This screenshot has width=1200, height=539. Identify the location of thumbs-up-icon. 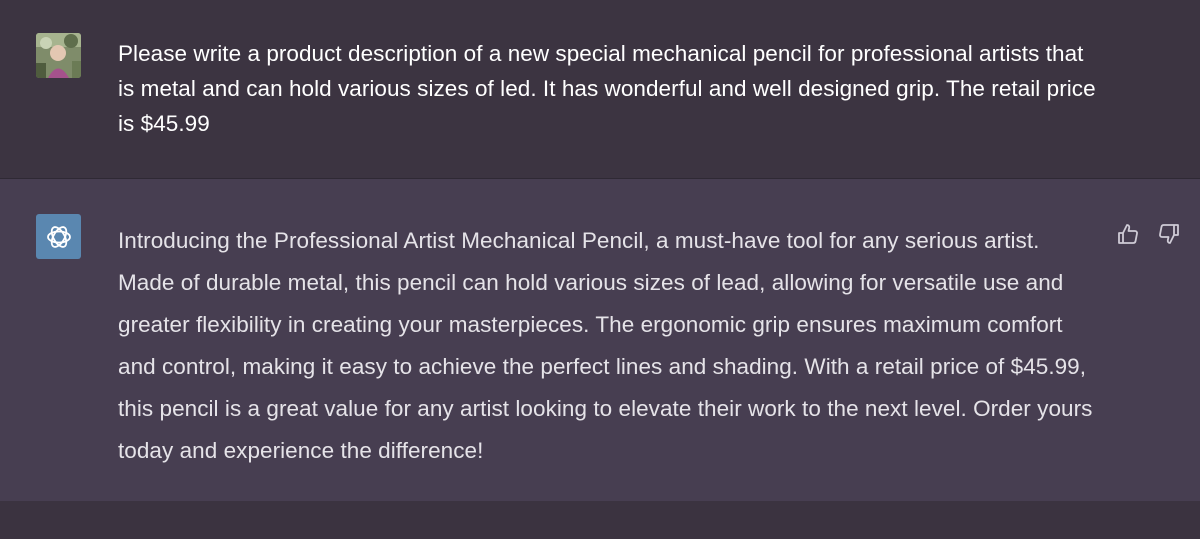
(1128, 234).